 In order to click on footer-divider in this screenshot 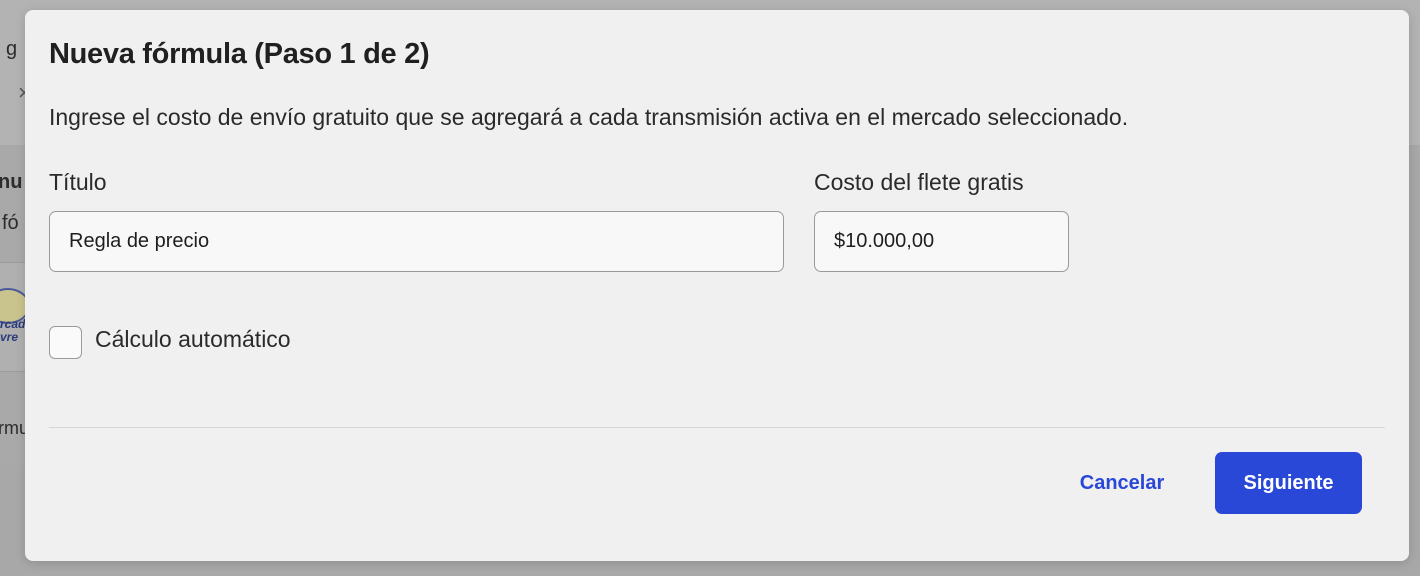, I will do `click(717, 427)`.